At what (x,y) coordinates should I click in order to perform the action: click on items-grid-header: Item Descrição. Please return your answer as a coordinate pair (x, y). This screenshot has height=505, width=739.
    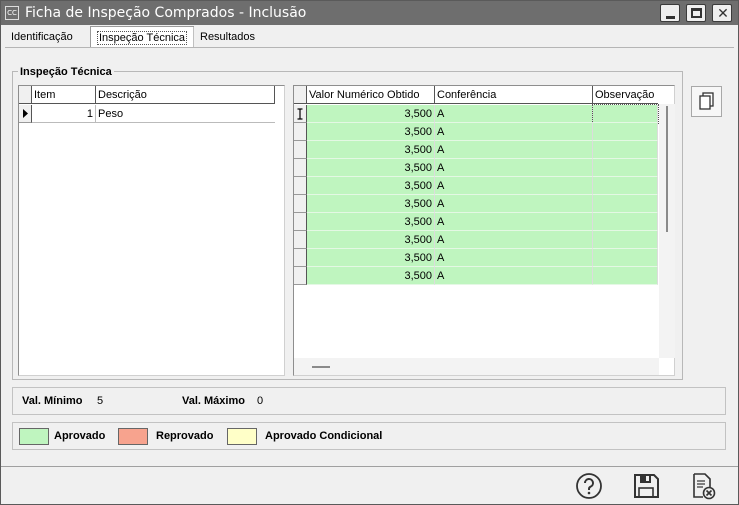
    Looking at the image, I should click on (147, 95).